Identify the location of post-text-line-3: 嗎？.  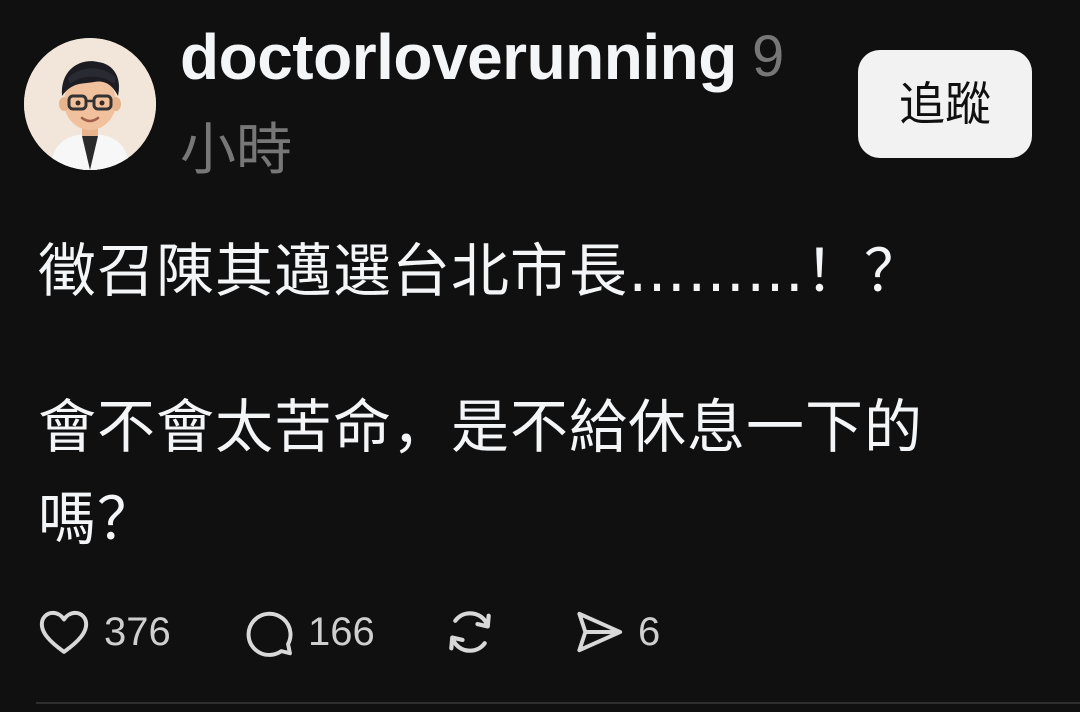
(97, 519).